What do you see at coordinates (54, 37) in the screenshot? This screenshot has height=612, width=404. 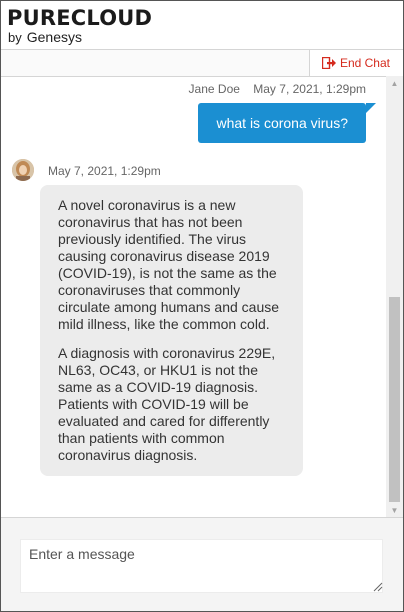 I see `brand-company: Genesys` at bounding box center [54, 37].